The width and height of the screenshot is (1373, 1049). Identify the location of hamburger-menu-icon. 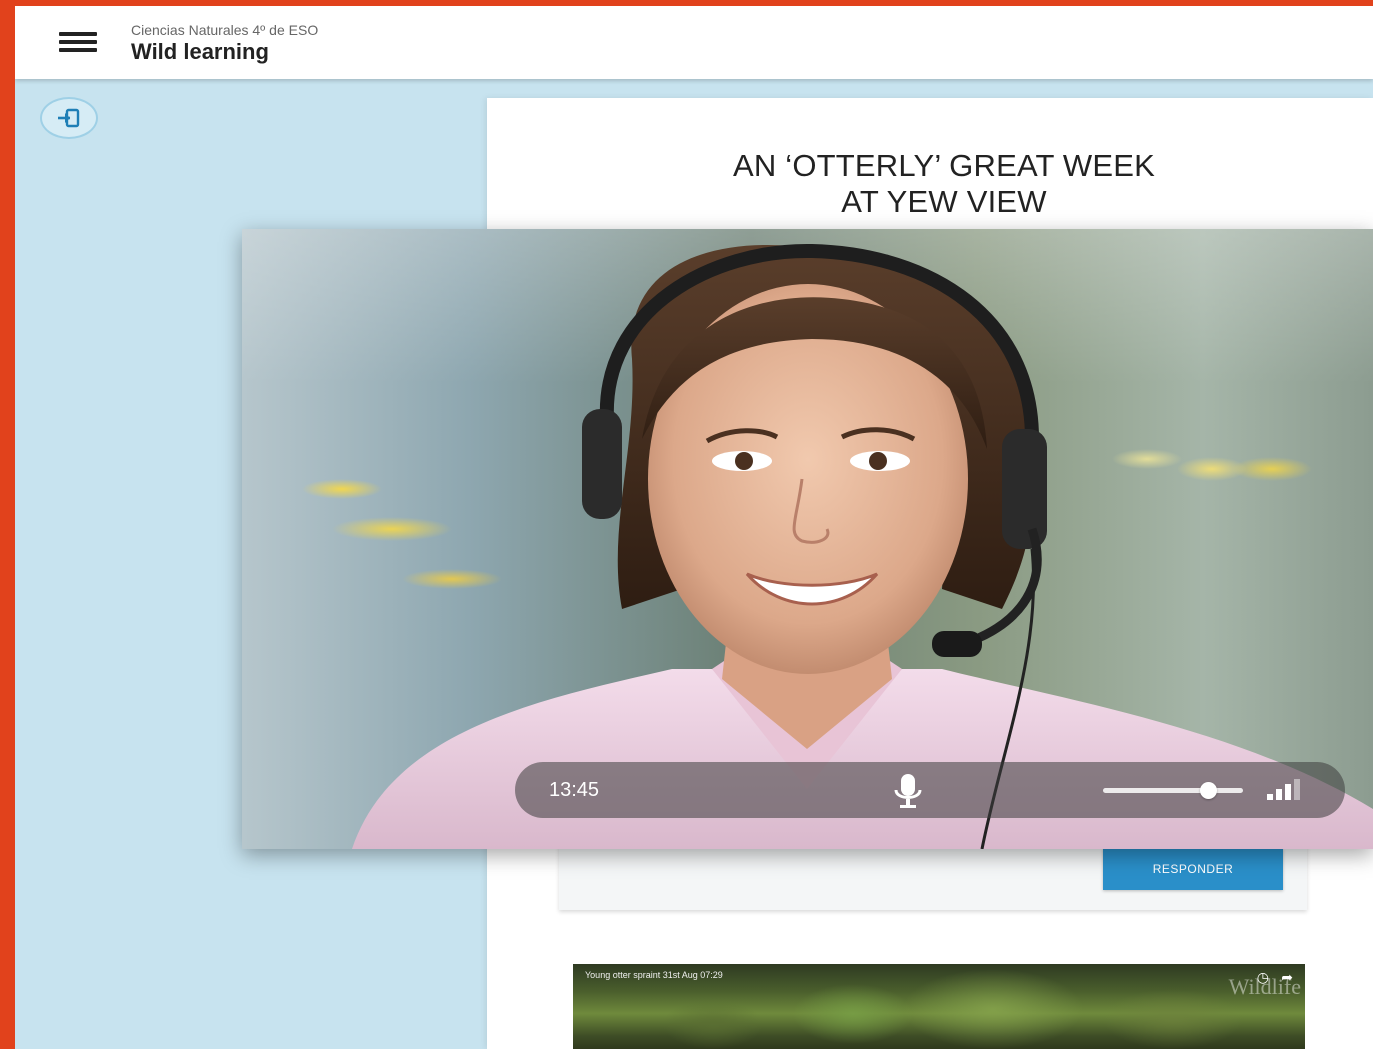
(79, 42).